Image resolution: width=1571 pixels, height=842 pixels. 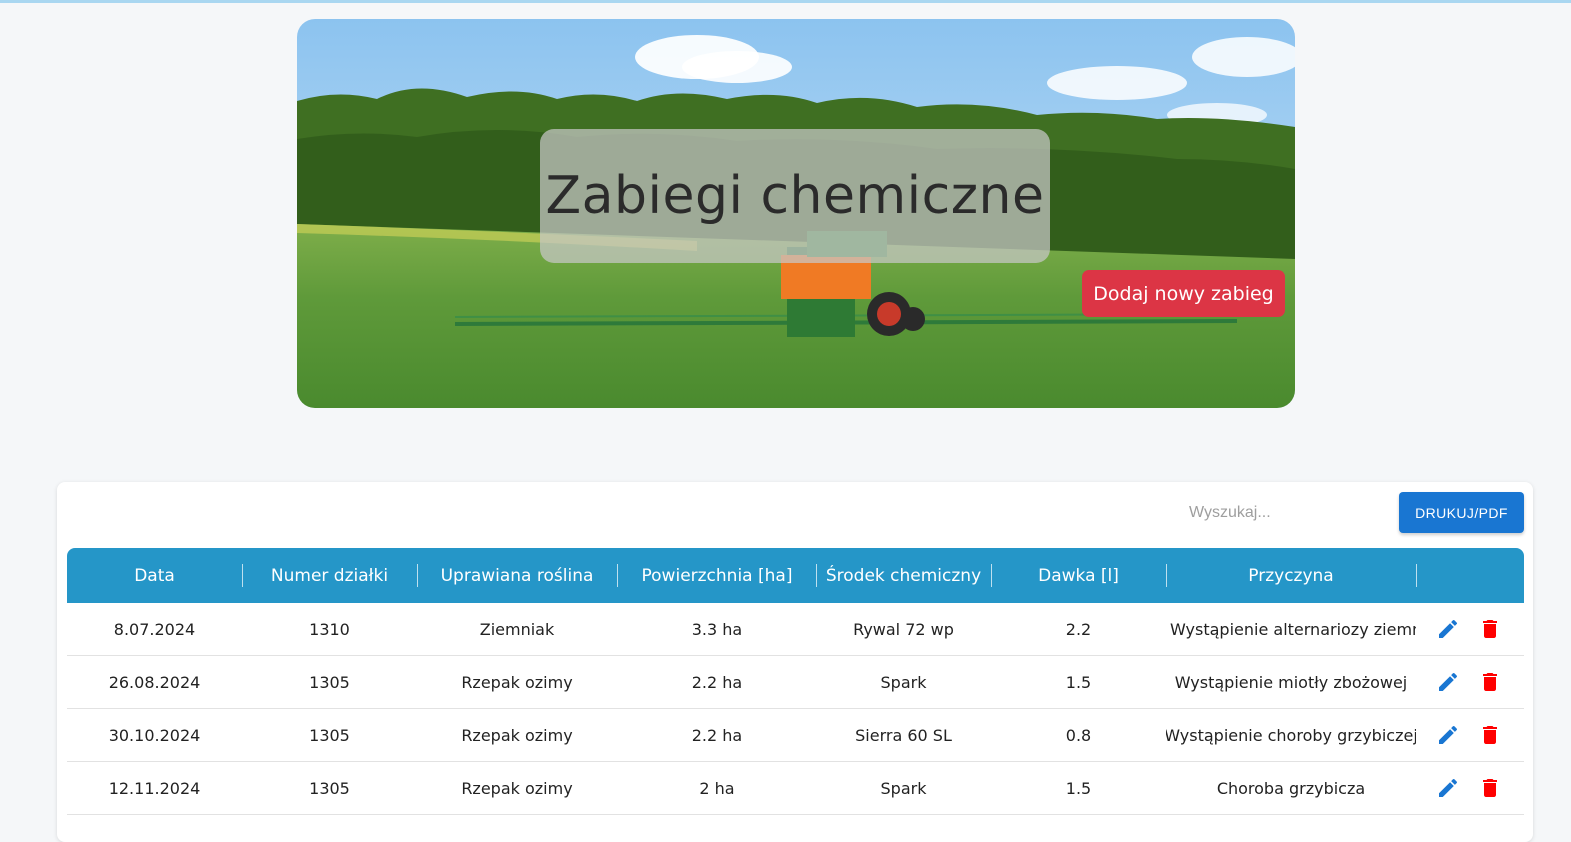 I want to click on cell-reason: Choroba grzybicza, so click(x=1291, y=788).